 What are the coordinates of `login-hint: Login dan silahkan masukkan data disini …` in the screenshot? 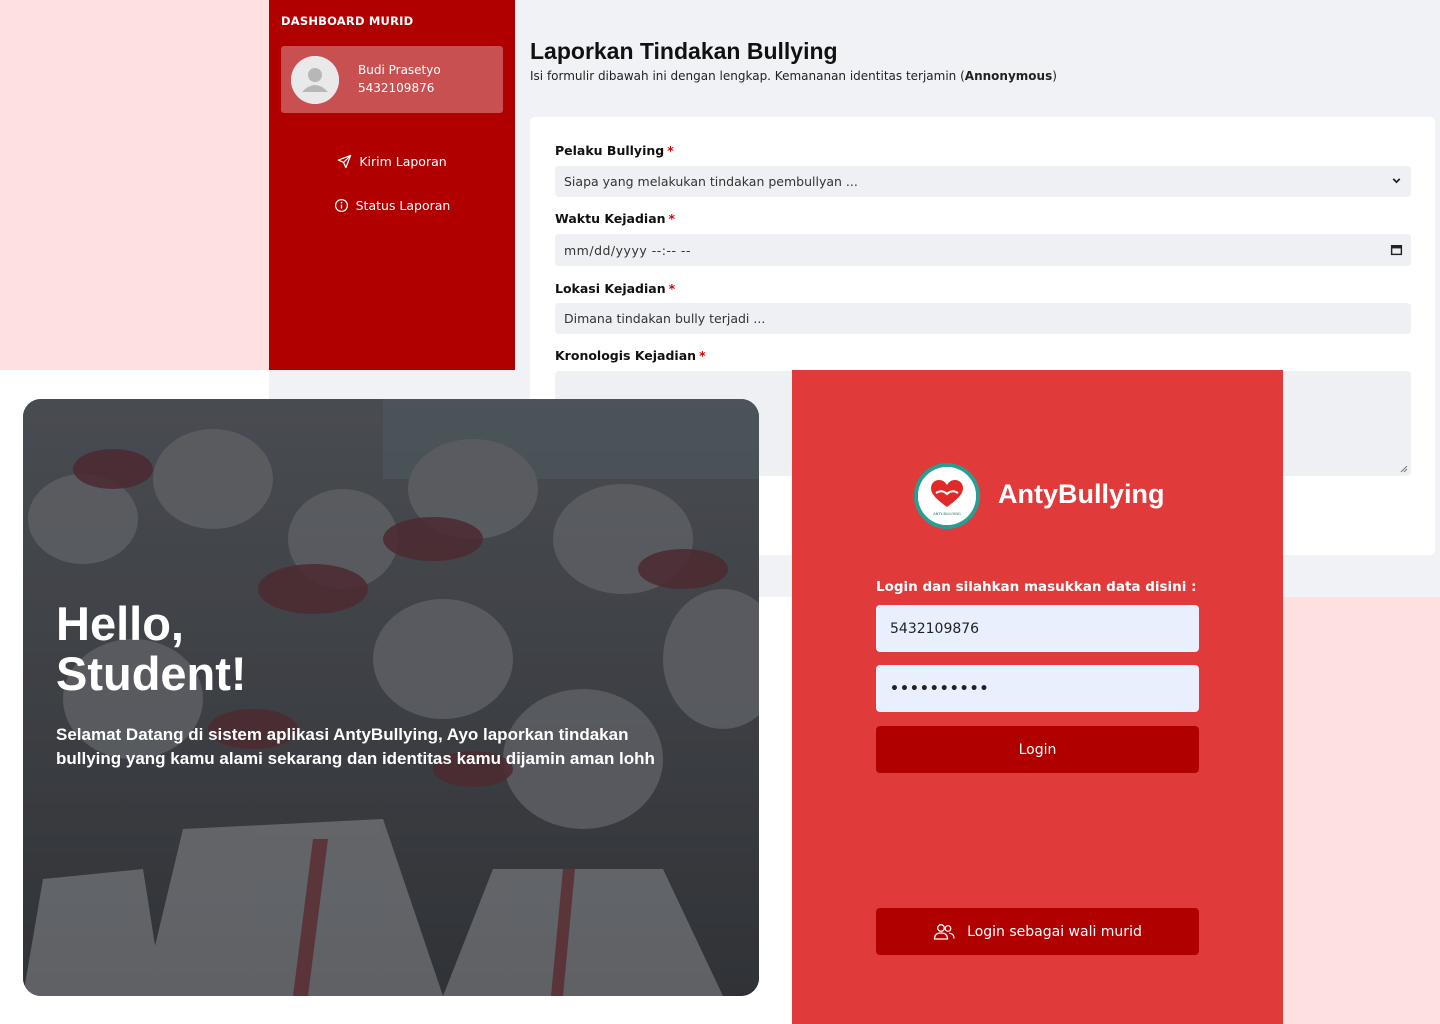 It's located at (1036, 587).